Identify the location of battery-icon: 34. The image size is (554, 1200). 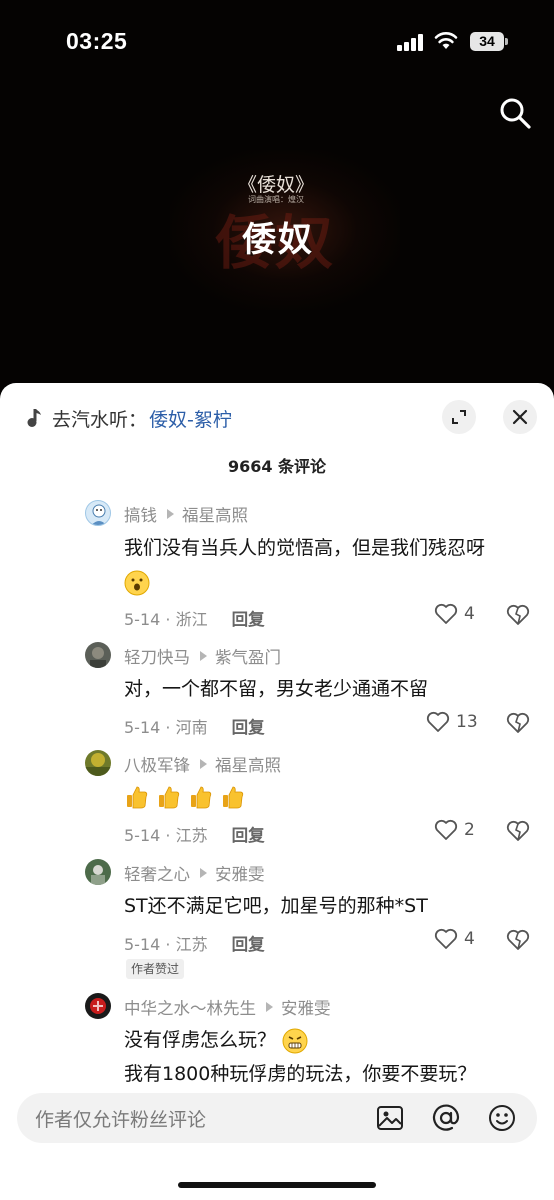
(487, 41).